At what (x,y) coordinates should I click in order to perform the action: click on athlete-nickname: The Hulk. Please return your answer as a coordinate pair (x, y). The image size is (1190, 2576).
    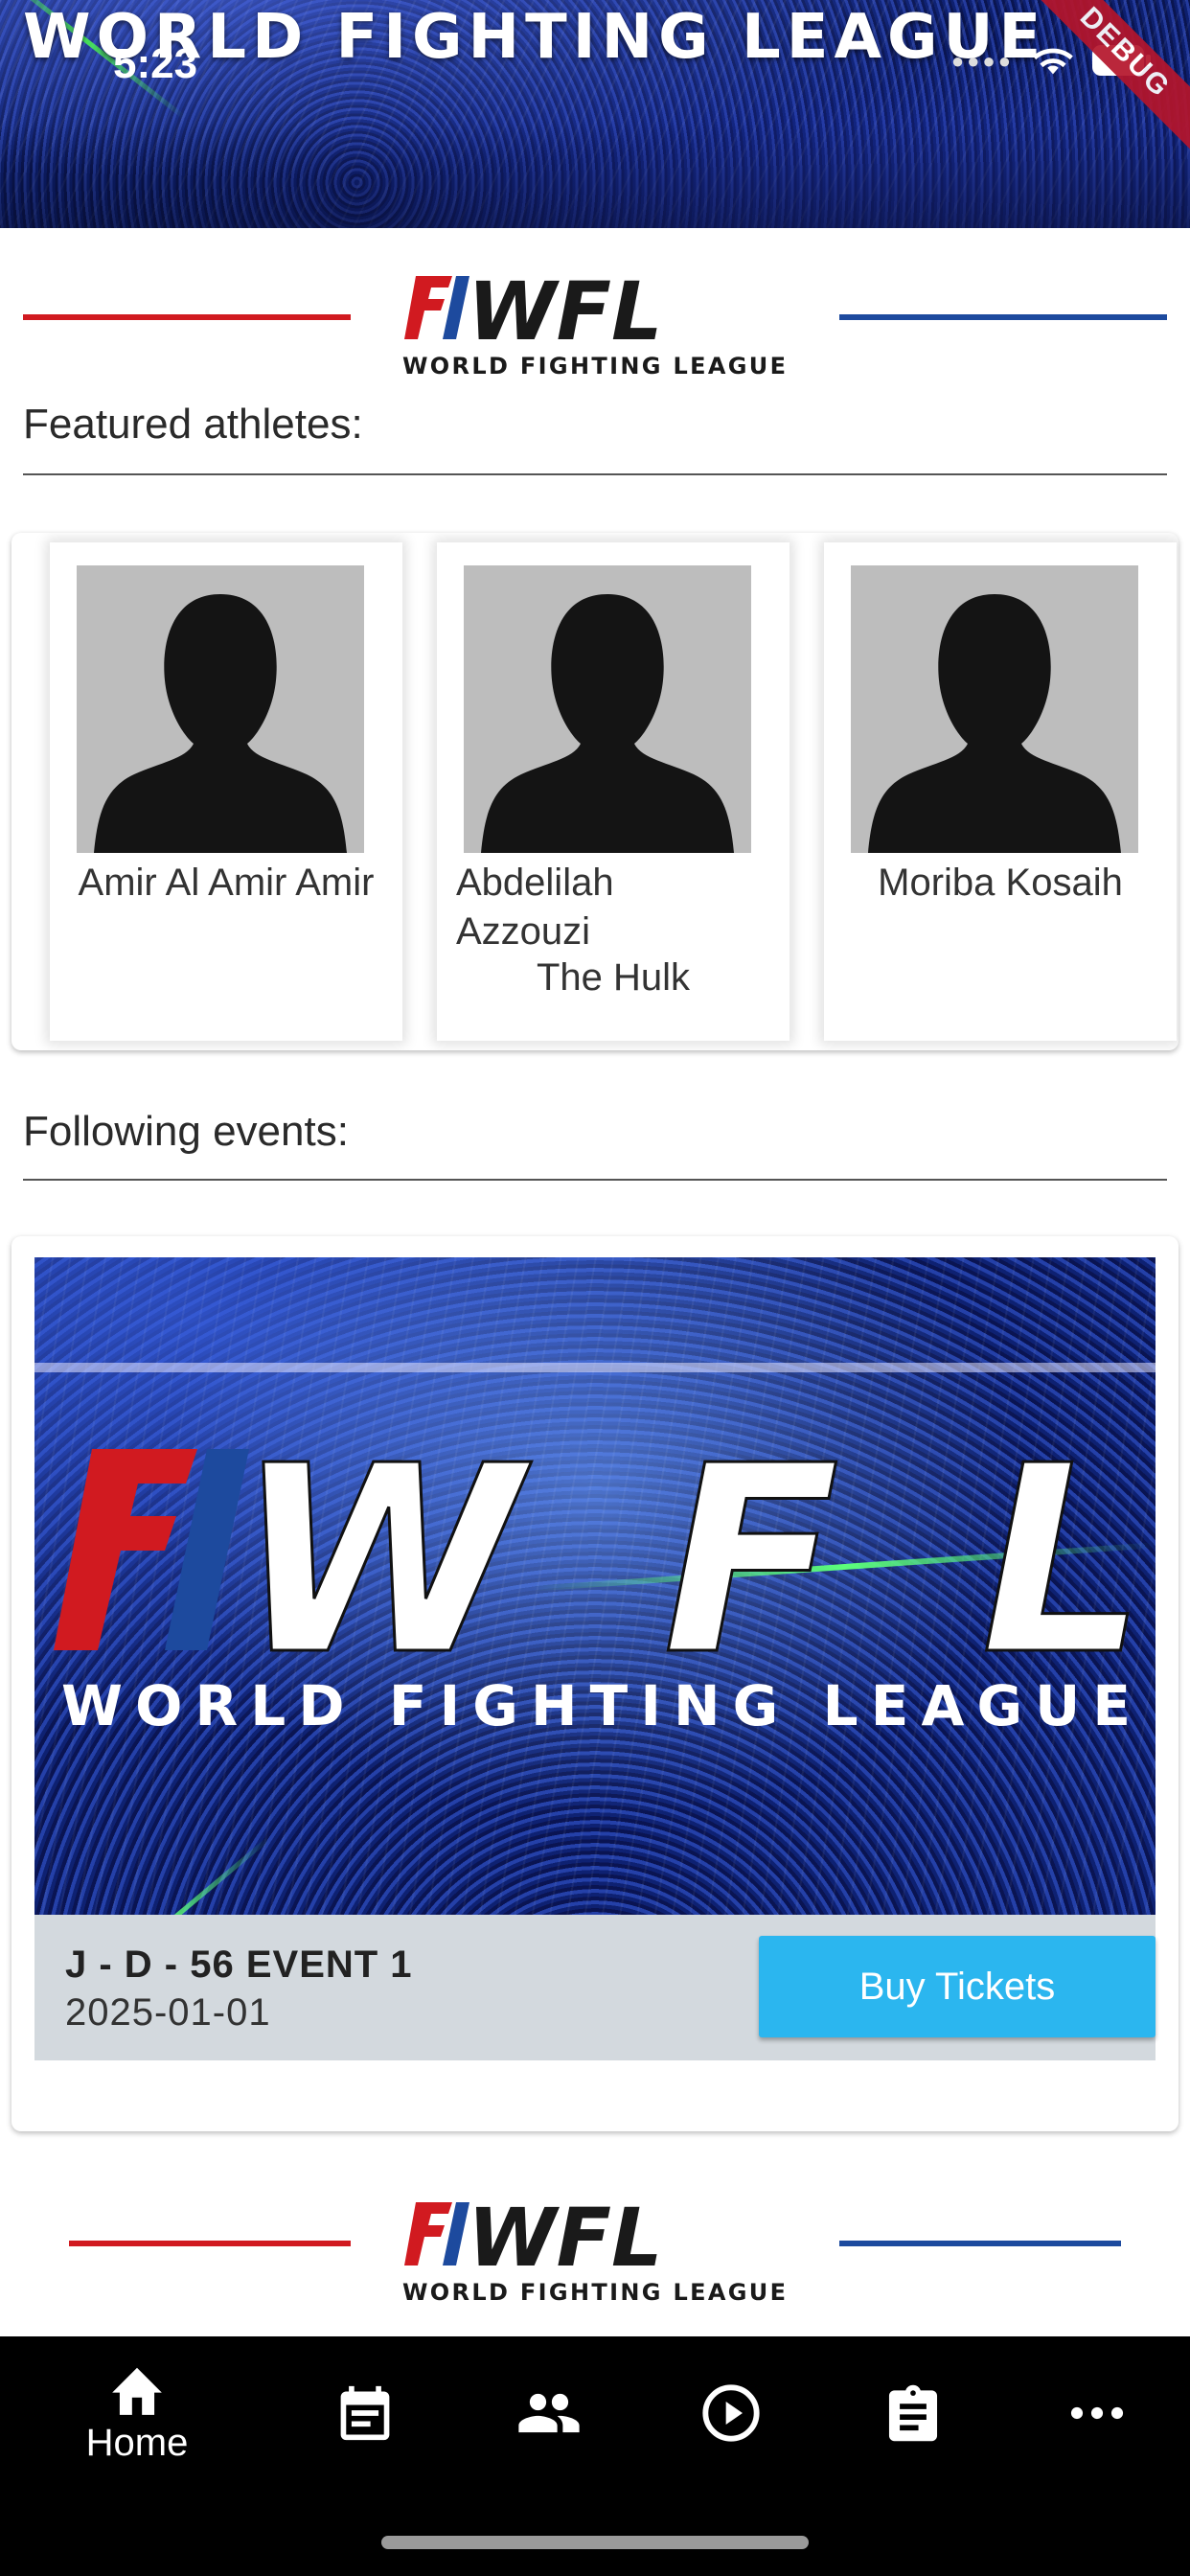
    Looking at the image, I should click on (614, 977).